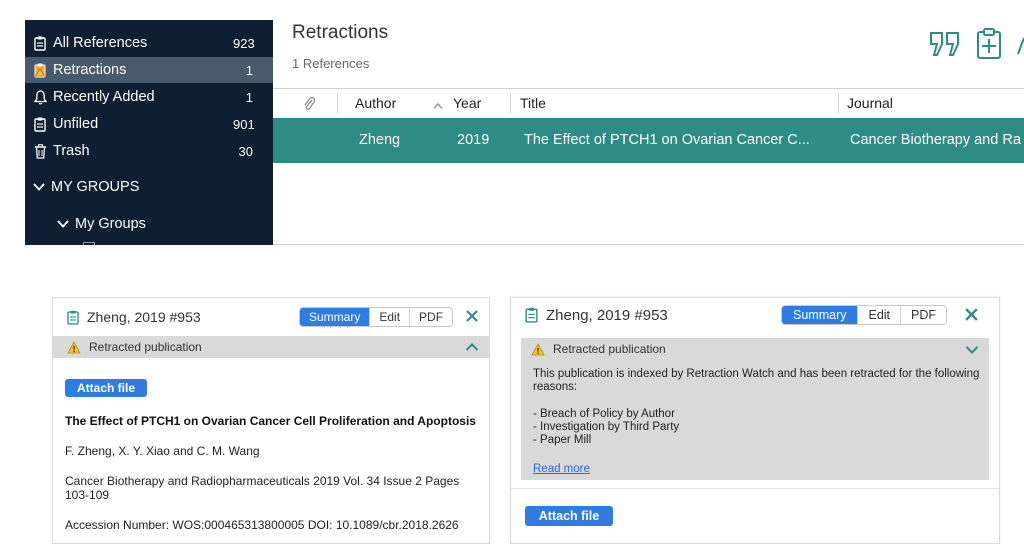  Describe the element at coordinates (100, 43) in the screenshot. I see `sidebar-item-label: All References` at that location.